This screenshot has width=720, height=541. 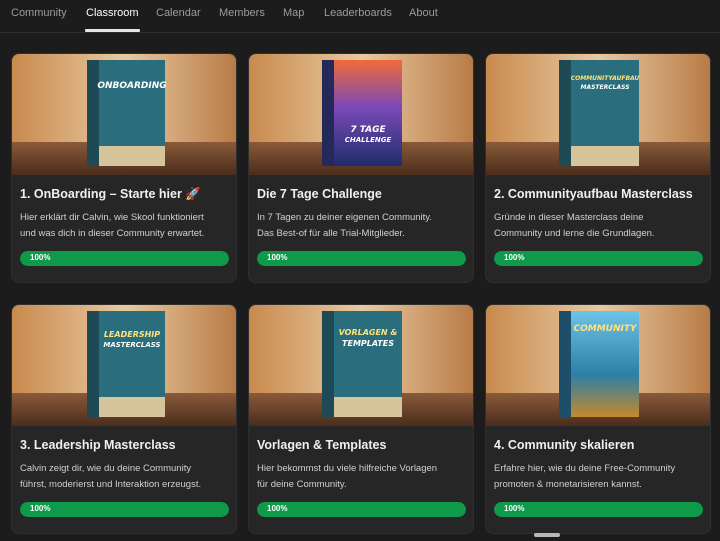 What do you see at coordinates (344, 217) in the screenshot?
I see `course-description-line: In 7 Tagen zu deiner eigenen Community.` at bounding box center [344, 217].